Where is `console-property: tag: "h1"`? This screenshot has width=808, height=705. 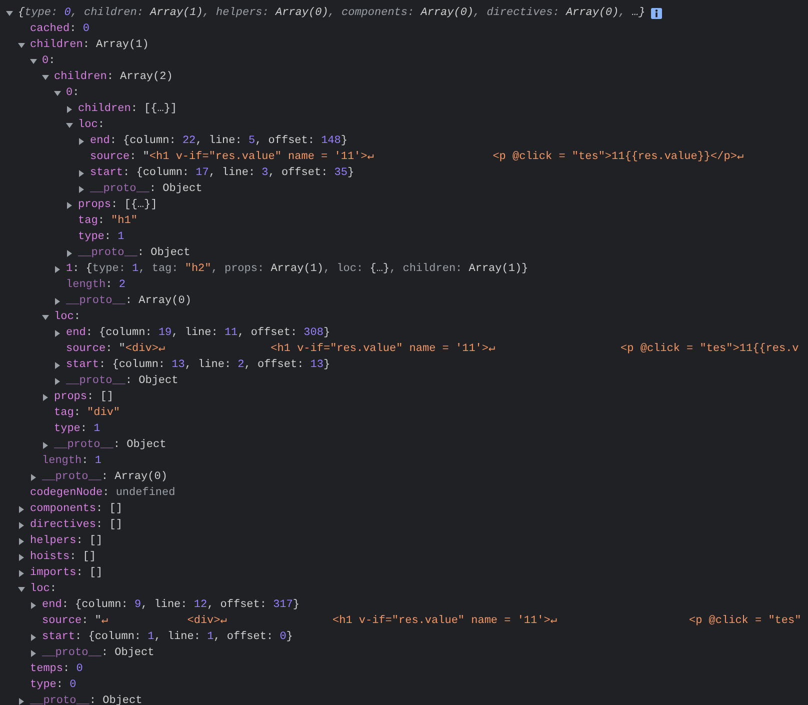 console-property: tag: "h1" is located at coordinates (108, 221).